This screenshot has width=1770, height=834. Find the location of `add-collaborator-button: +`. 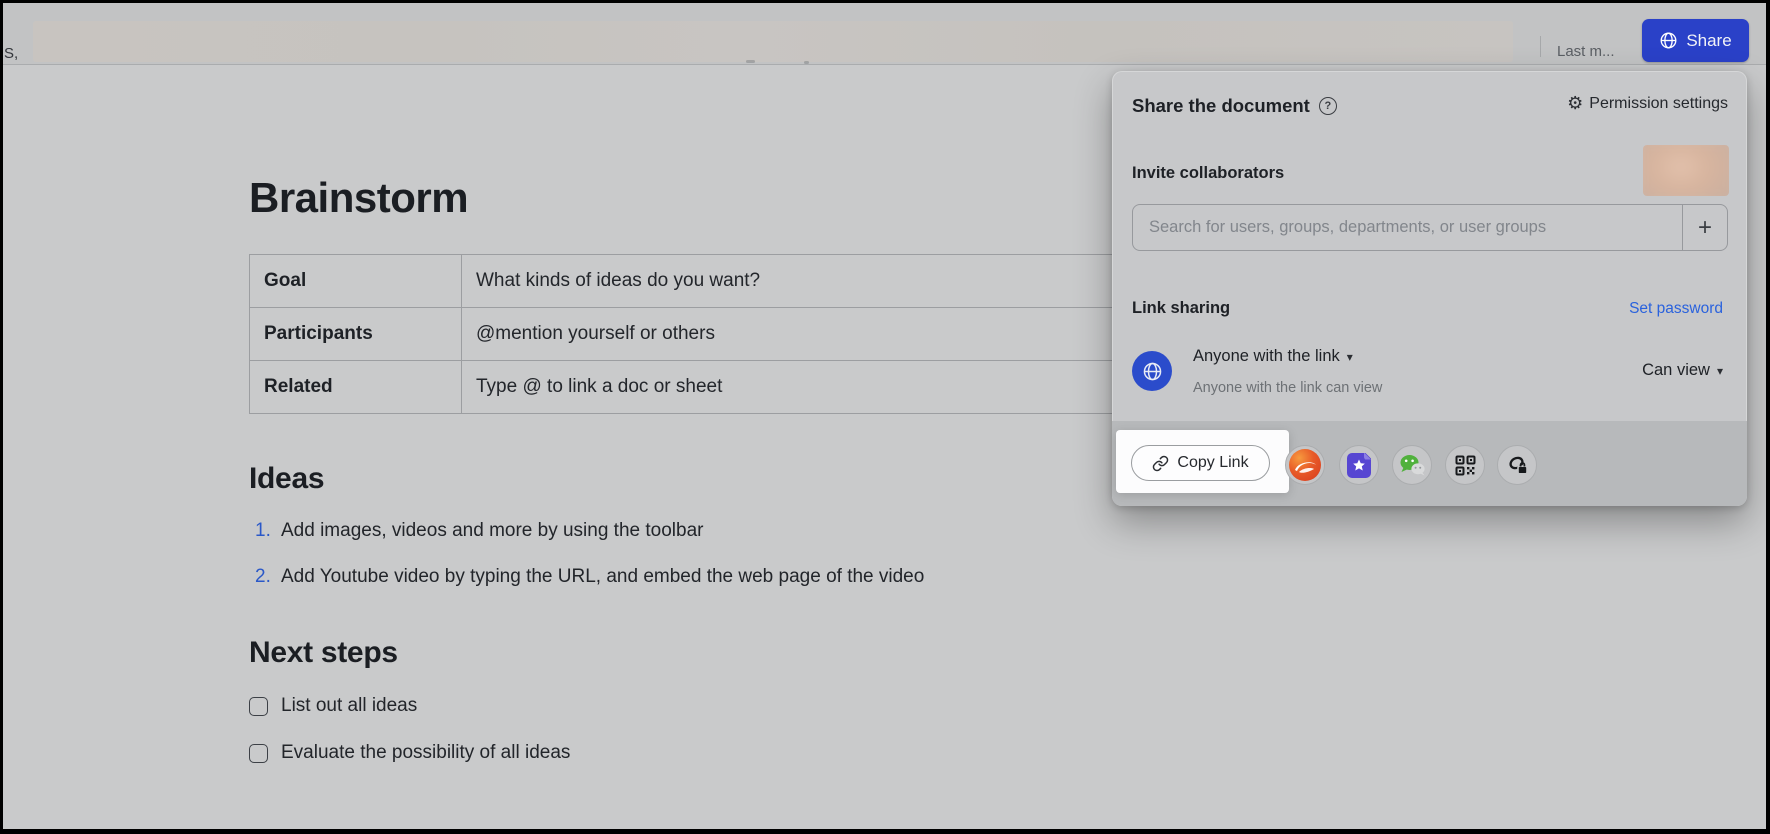

add-collaborator-button: + is located at coordinates (1704, 227).